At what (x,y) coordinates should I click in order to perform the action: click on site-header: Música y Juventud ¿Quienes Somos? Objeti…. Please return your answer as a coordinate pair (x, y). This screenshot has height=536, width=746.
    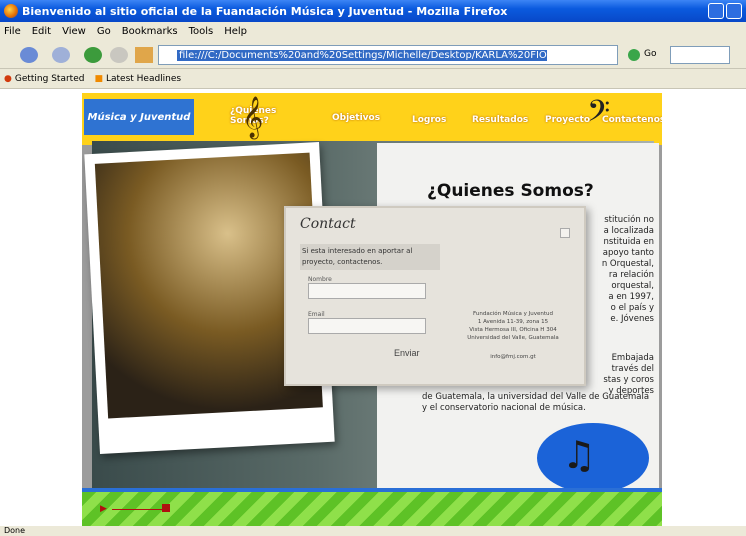
    Looking at the image, I should click on (372, 119).